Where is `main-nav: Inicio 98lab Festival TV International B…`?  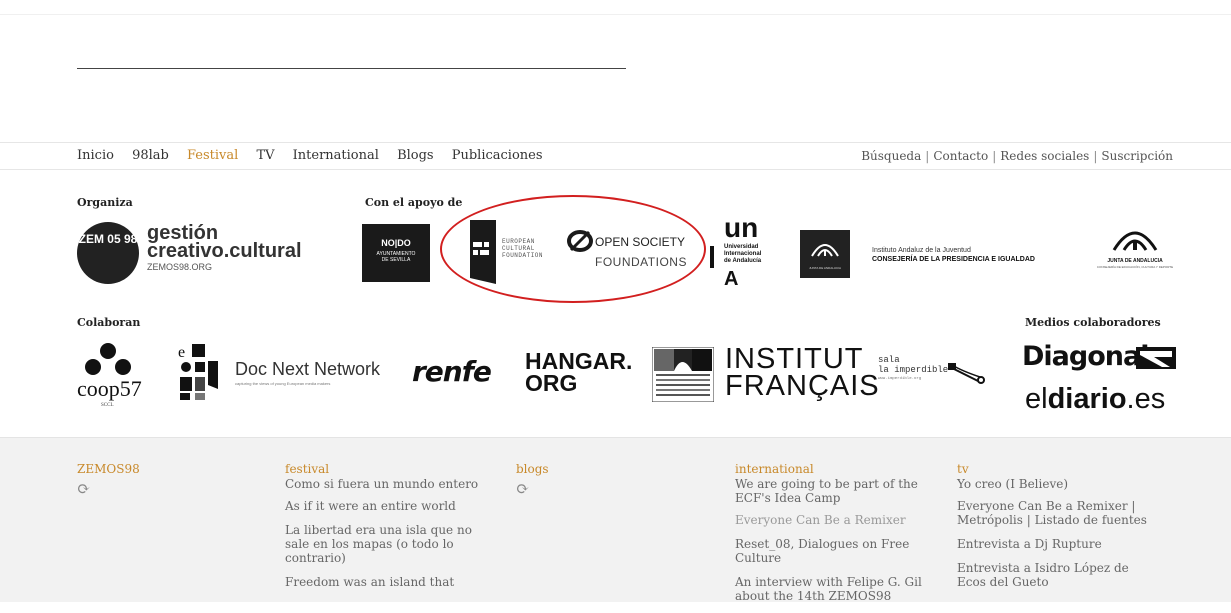 main-nav: Inicio 98lab Festival TV International B… is located at coordinates (615, 156).